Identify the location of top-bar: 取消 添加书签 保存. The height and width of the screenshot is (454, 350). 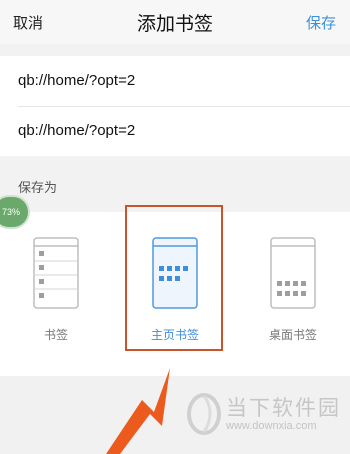
(175, 22).